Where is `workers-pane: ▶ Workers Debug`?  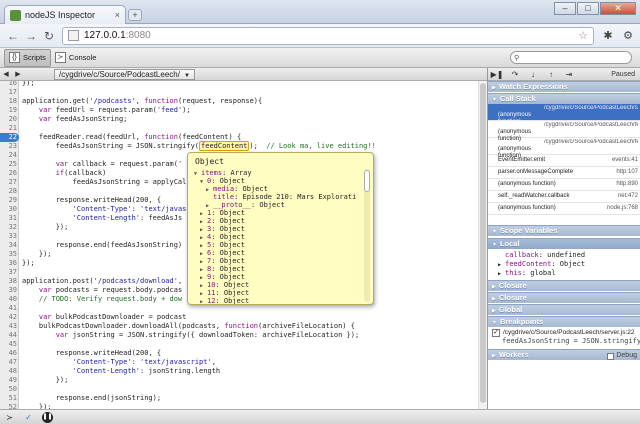
workers-pane: ▶ Workers Debug is located at coordinates (564, 354).